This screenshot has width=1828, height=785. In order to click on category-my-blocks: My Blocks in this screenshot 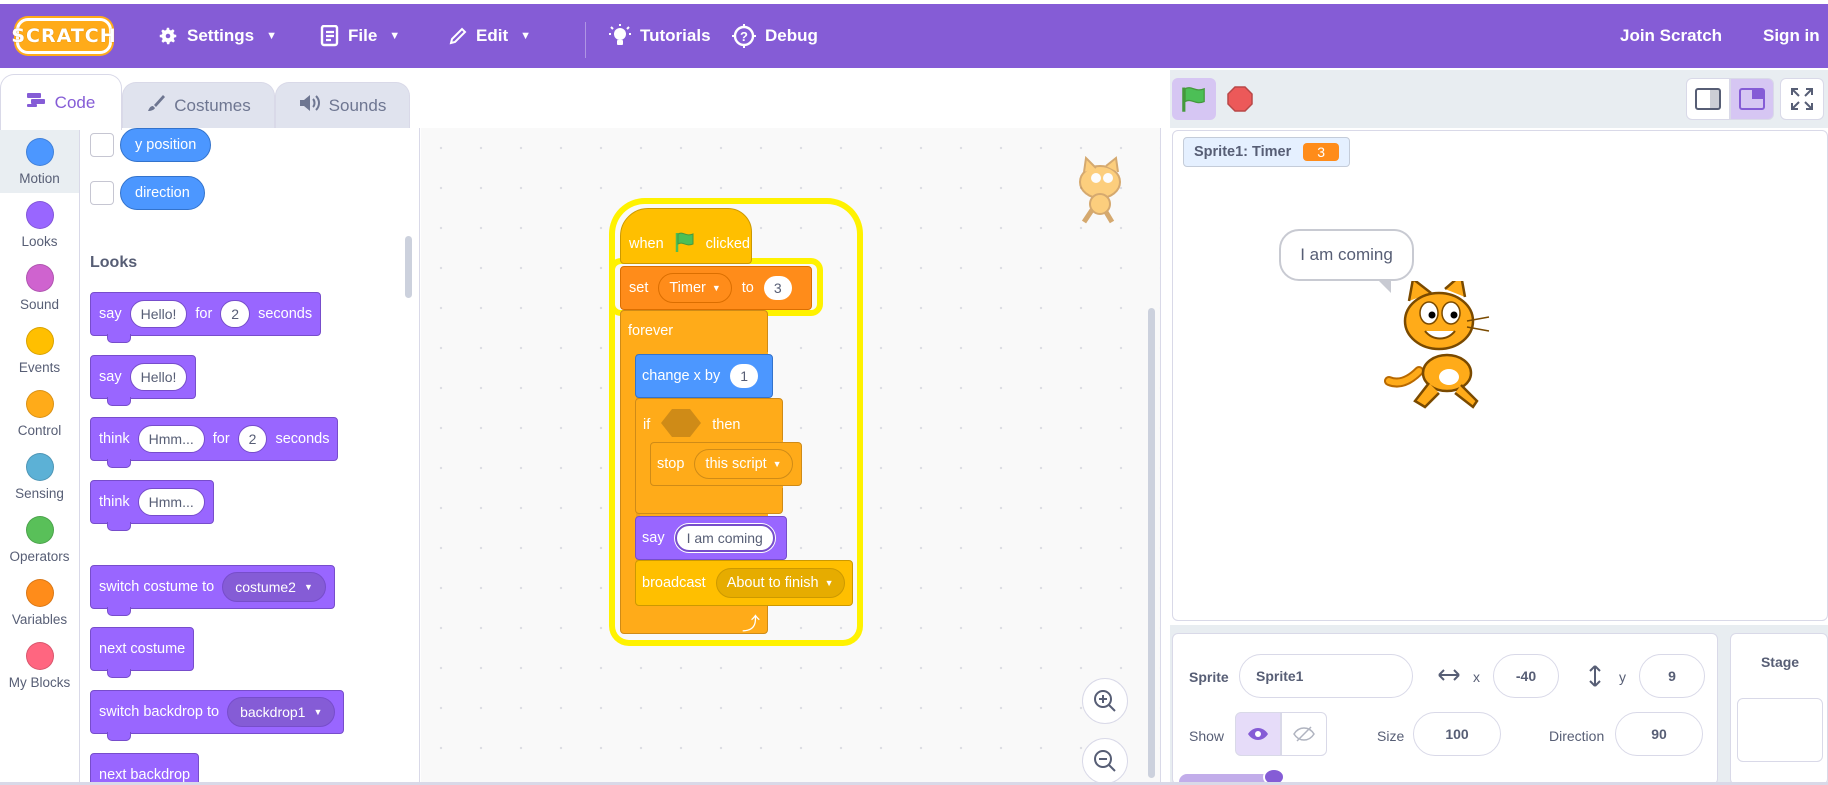, I will do `click(39, 665)`.